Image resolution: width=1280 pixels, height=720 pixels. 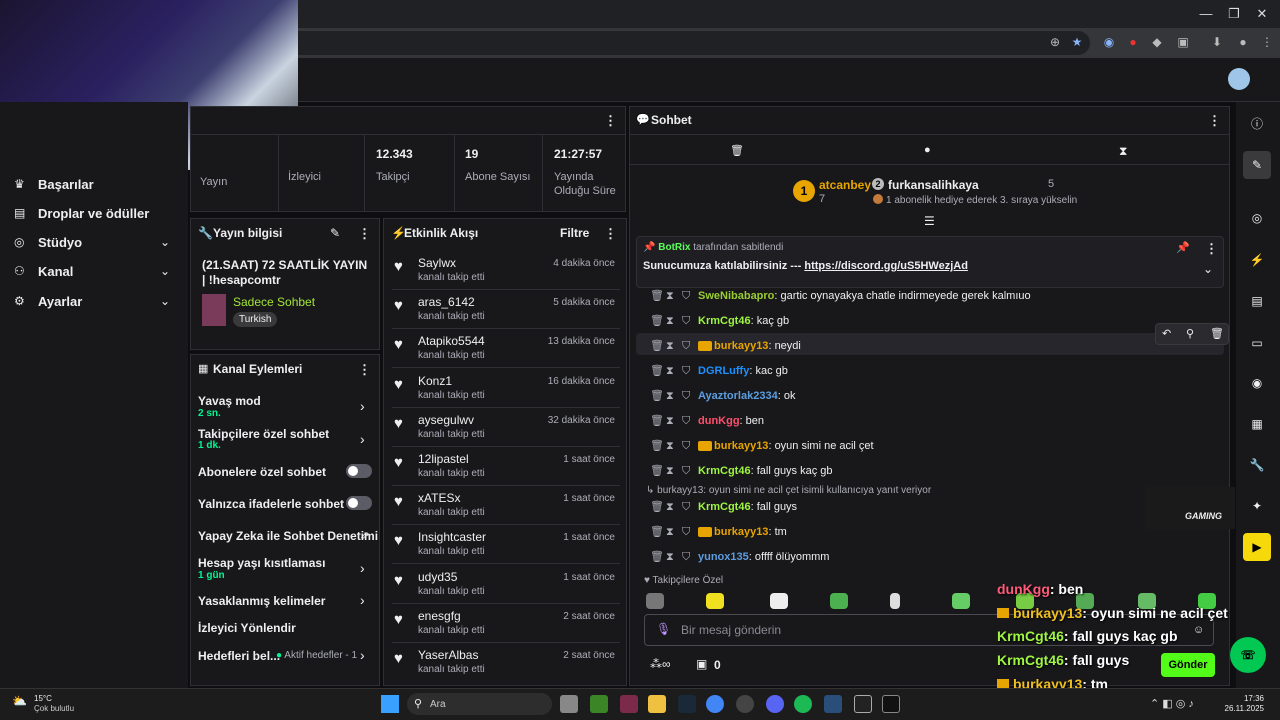 What do you see at coordinates (1055, 42) in the screenshot?
I see `zoom-icon: ⊕` at bounding box center [1055, 42].